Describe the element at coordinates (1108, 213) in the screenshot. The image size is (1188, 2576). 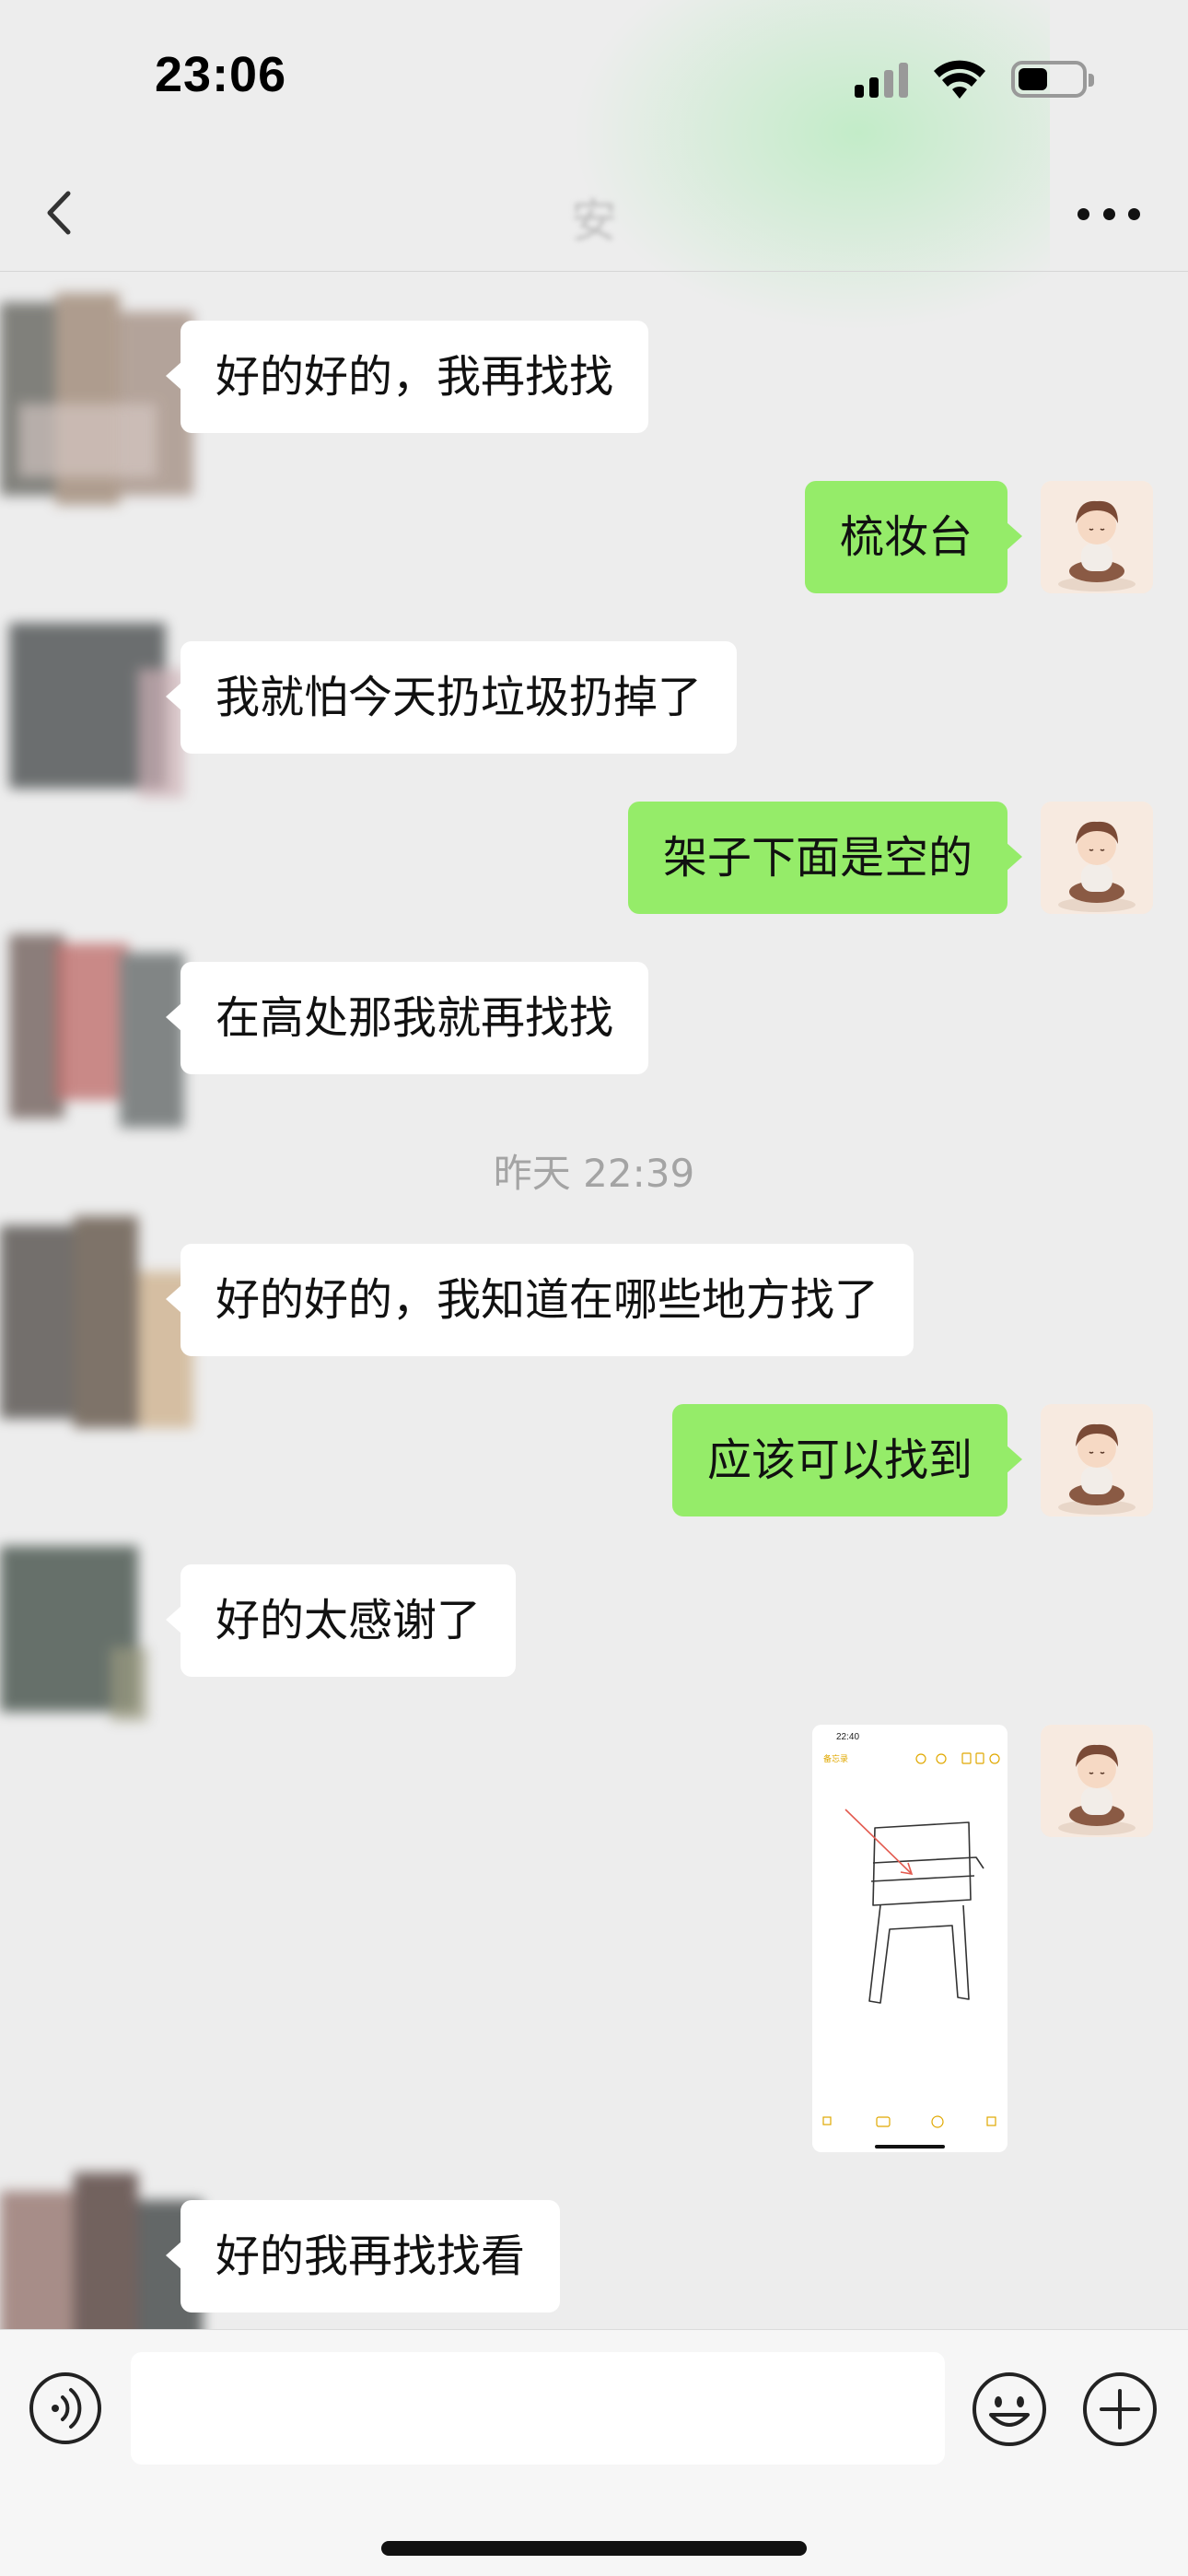
I see `more-dots-icon` at that location.